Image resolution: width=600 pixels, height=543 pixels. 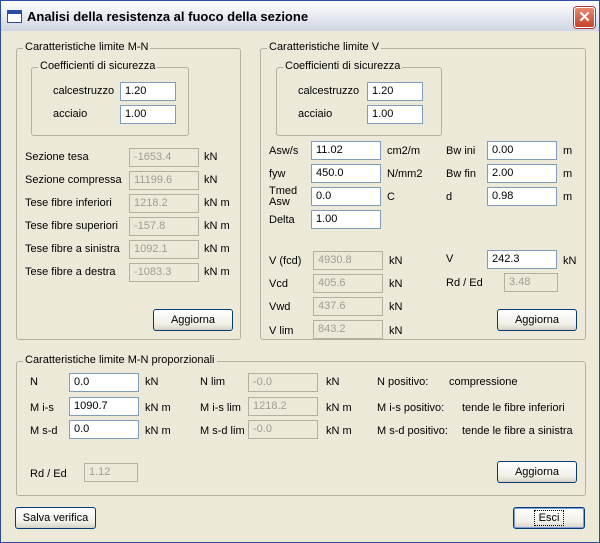 What do you see at coordinates (522, 196) in the screenshot?
I see `d-input: 0.98` at bounding box center [522, 196].